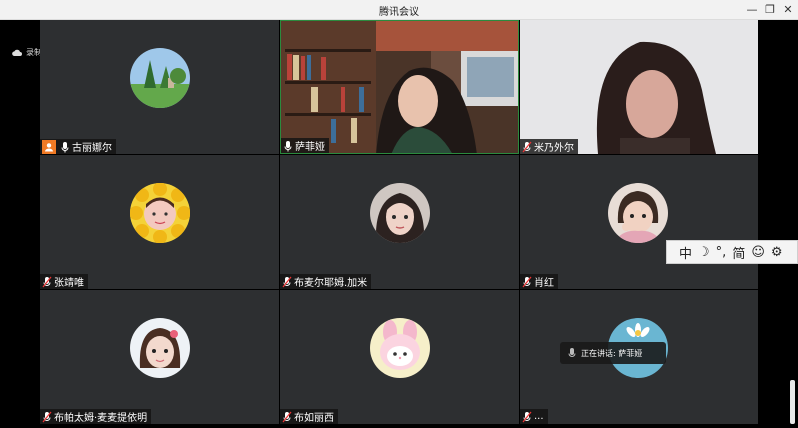 The height and width of the screenshot is (428, 798). What do you see at coordinates (101, 418) in the screenshot?
I see `participant-name: 布帕太姆·麦麦提依明` at bounding box center [101, 418].